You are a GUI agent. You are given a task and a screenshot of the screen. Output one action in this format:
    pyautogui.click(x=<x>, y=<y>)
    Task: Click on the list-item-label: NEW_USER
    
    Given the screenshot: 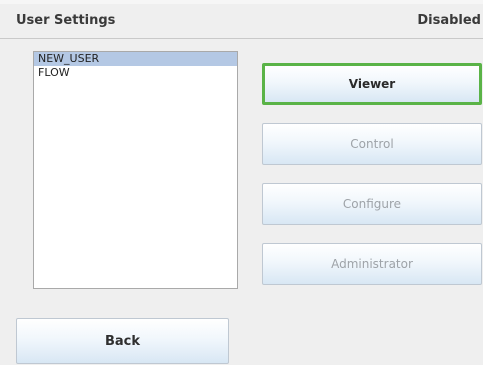 What is the action you would take?
    pyautogui.click(x=69, y=58)
    